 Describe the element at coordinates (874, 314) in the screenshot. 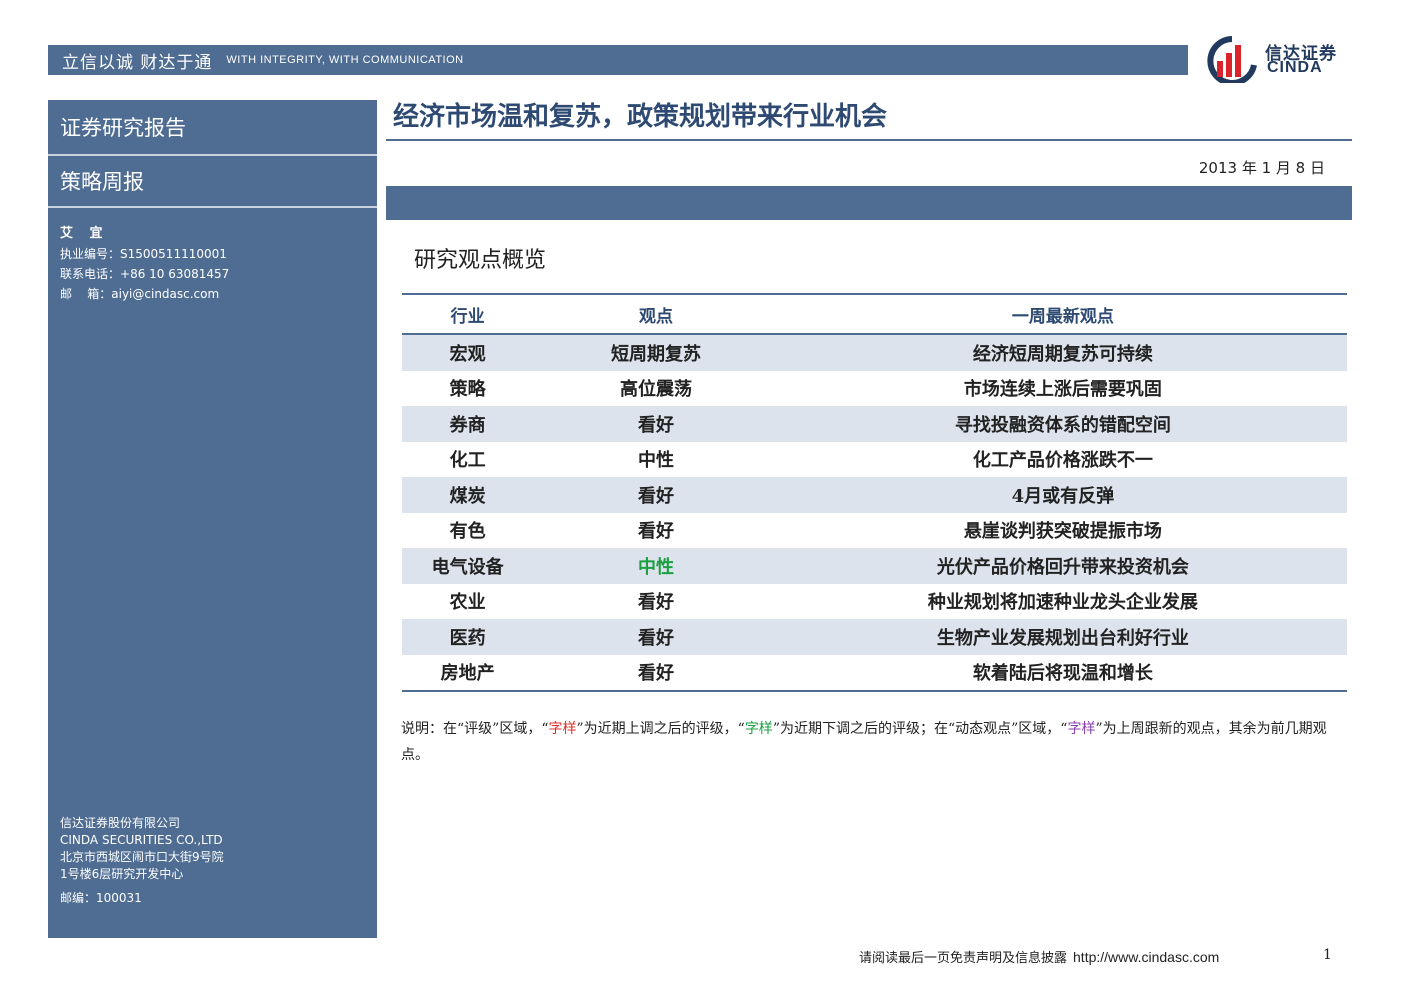

I see `table-header-row: 行业 观点 一周最新观点` at that location.